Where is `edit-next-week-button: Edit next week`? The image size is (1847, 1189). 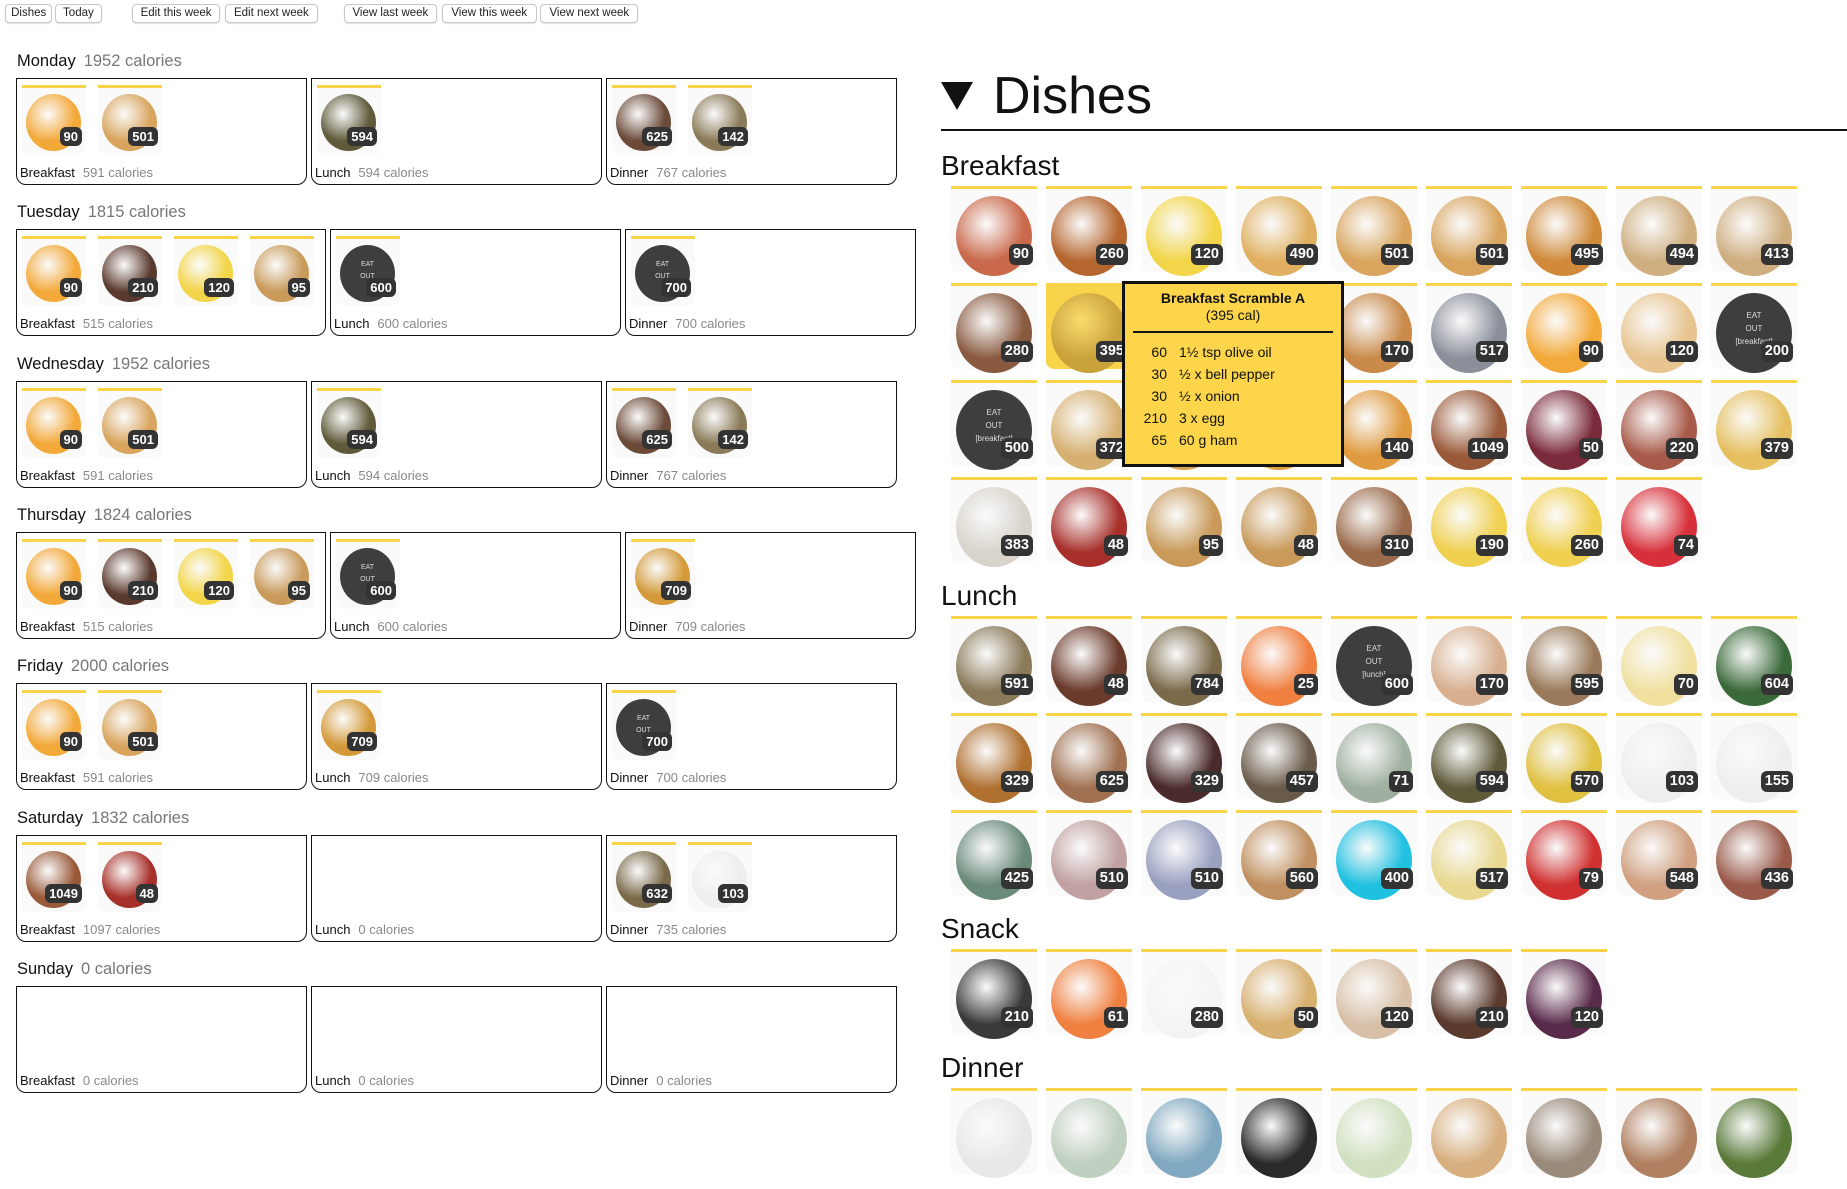
edit-next-week-button: Edit next week is located at coordinates (271, 13).